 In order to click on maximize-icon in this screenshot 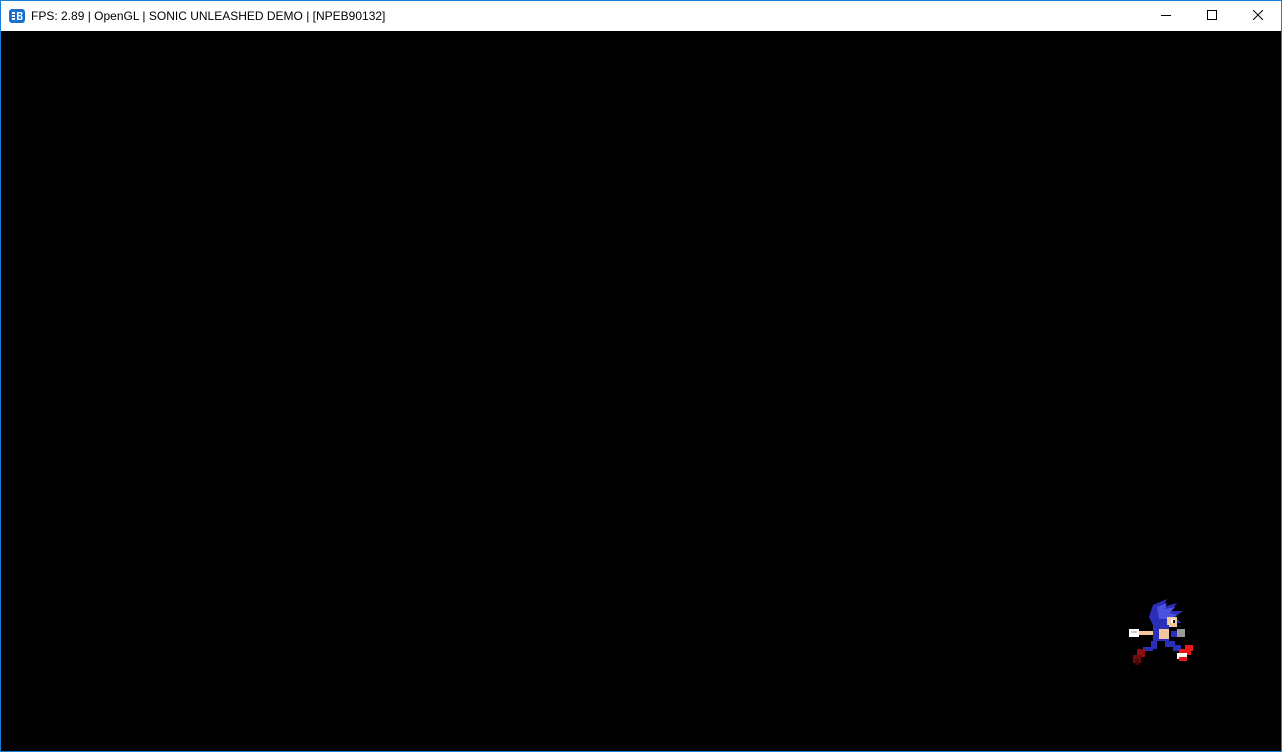, I will do `click(1212, 16)`.